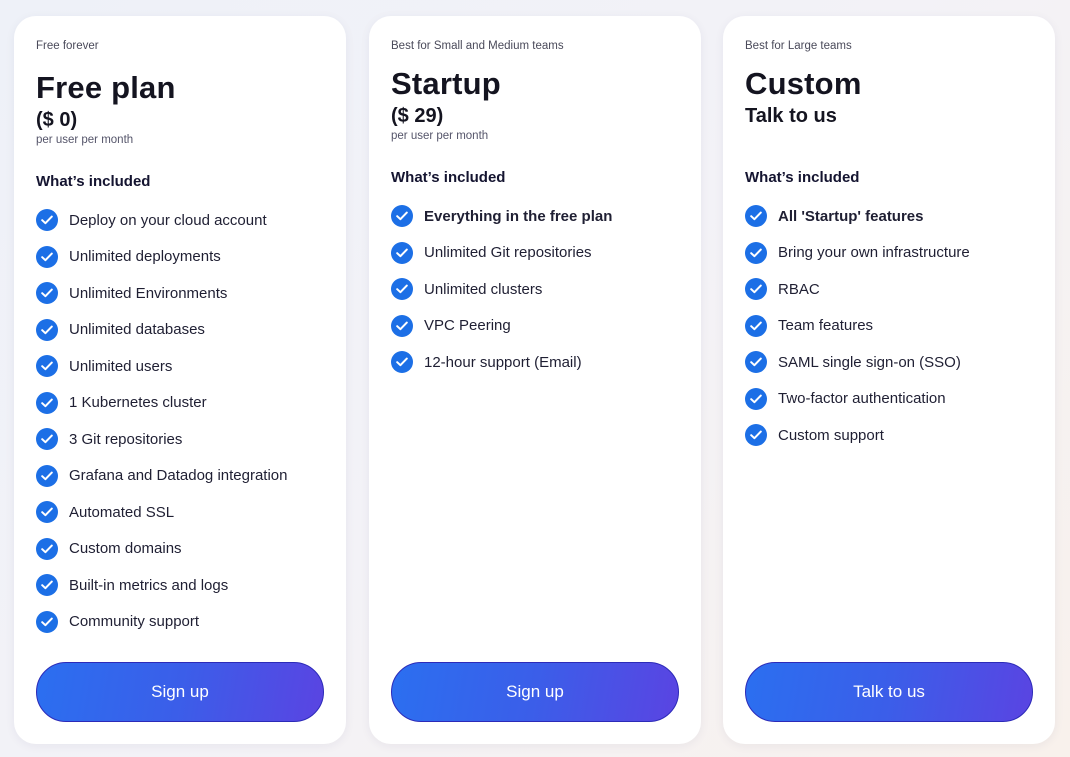 Image resolution: width=1070 pixels, height=757 pixels. Describe the element at coordinates (446, 83) in the screenshot. I see `plan-name: Startup` at that location.